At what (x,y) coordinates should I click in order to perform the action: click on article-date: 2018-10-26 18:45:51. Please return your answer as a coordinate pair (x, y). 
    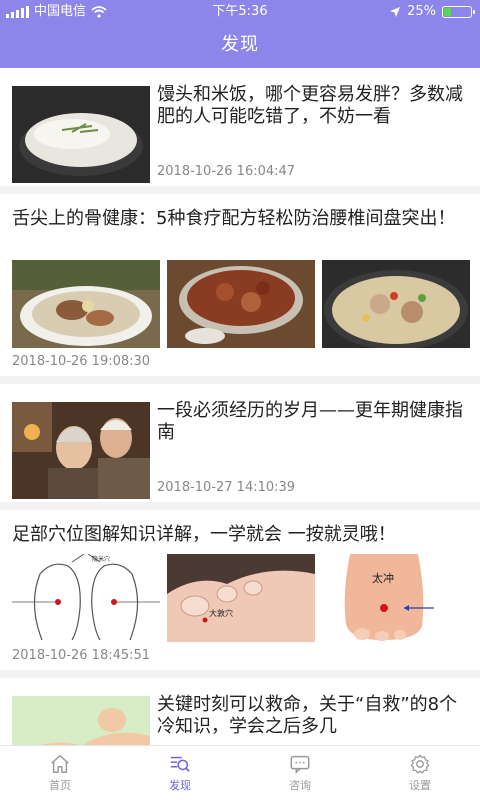
    Looking at the image, I should click on (81, 655).